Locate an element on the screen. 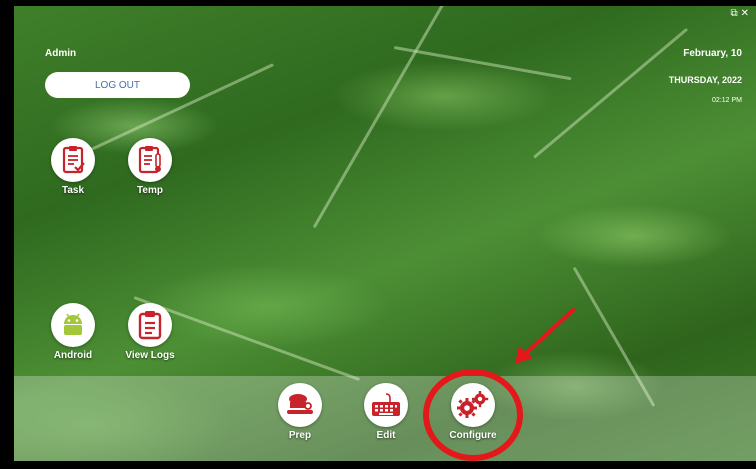 Image resolution: width=756 pixels, height=469 pixels. annotation-arrow-icon is located at coordinates (545, 336).